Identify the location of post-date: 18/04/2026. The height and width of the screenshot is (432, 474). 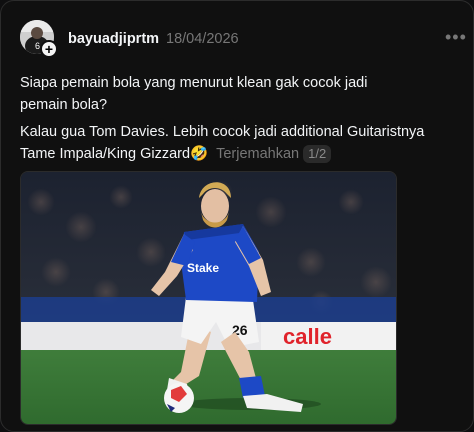
(202, 39).